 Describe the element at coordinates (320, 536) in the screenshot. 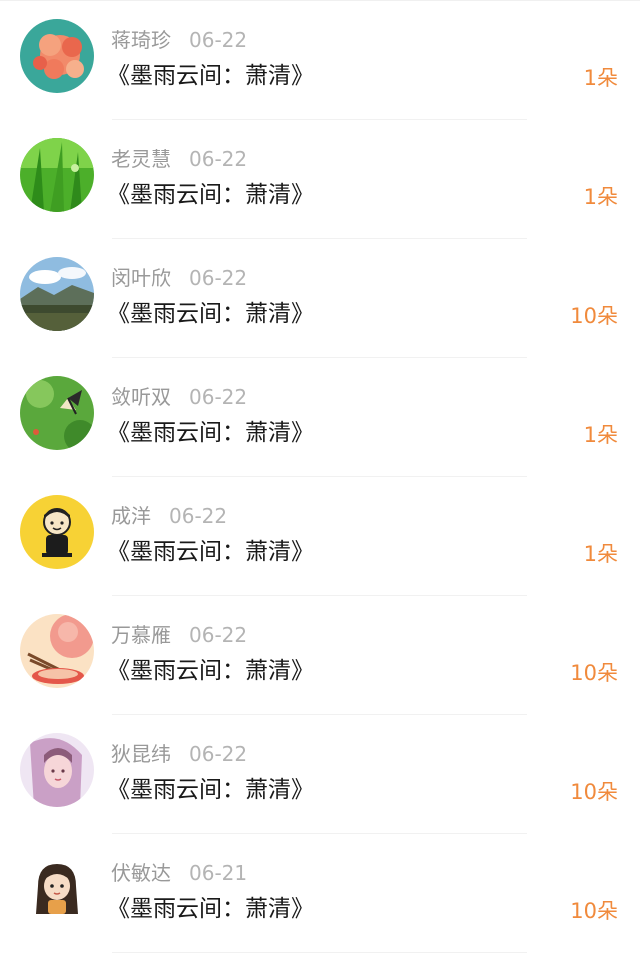

I see `list-item: 成洋 06-22 《墨雨云间：萧清》 1朵` at that location.